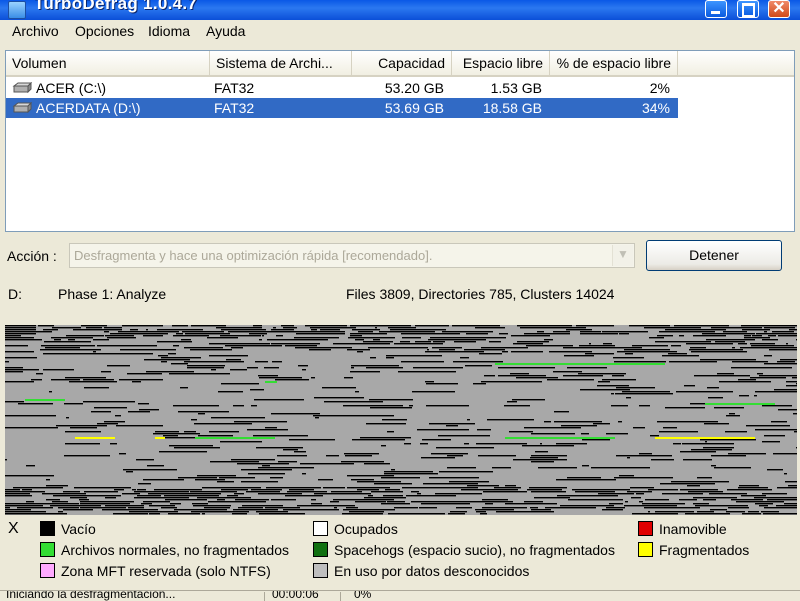 This screenshot has width=800, height=601. I want to click on legend-mft-zone: Zona MFT reservada (solo NTFS), so click(155, 572).